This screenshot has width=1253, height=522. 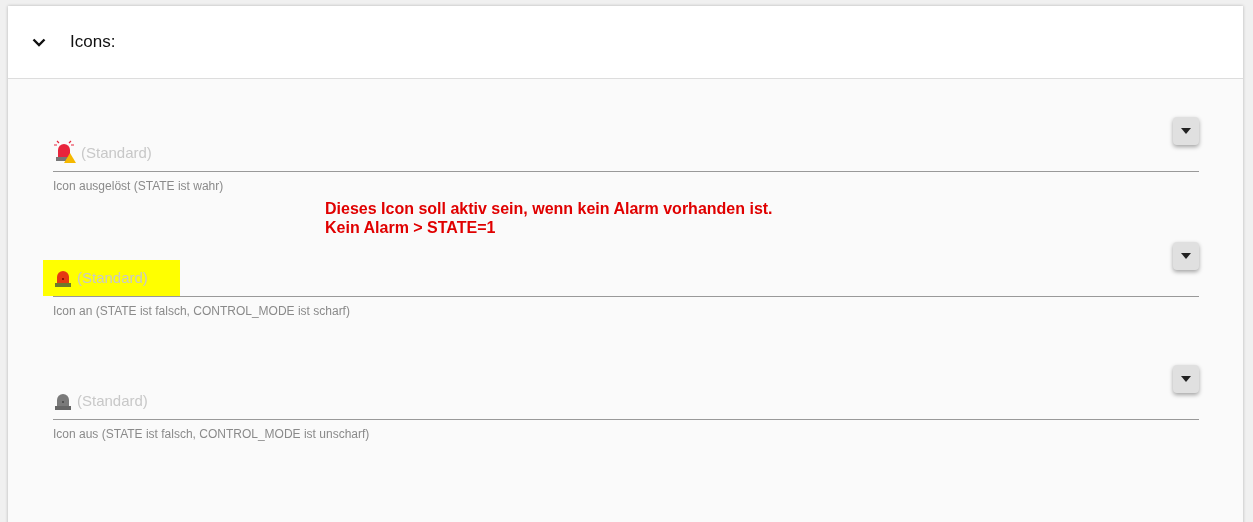 What do you see at coordinates (122, 278) in the screenshot?
I see `icon-select-field: (Standard)` at bounding box center [122, 278].